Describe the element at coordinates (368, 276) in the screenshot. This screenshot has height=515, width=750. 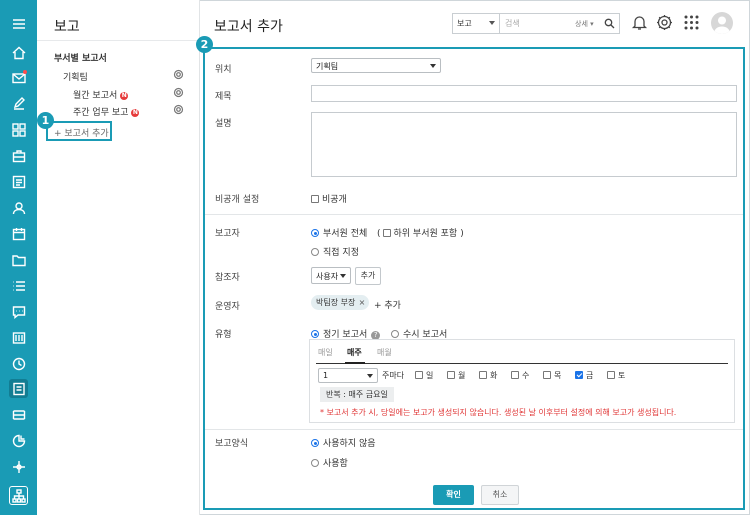
I see `reference-add-button: 추가` at that location.